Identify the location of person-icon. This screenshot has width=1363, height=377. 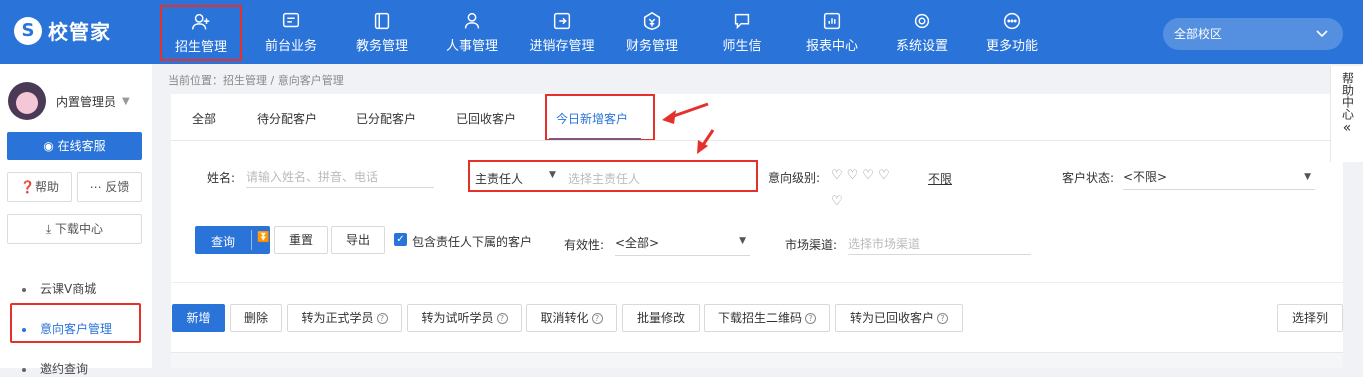
(472, 20).